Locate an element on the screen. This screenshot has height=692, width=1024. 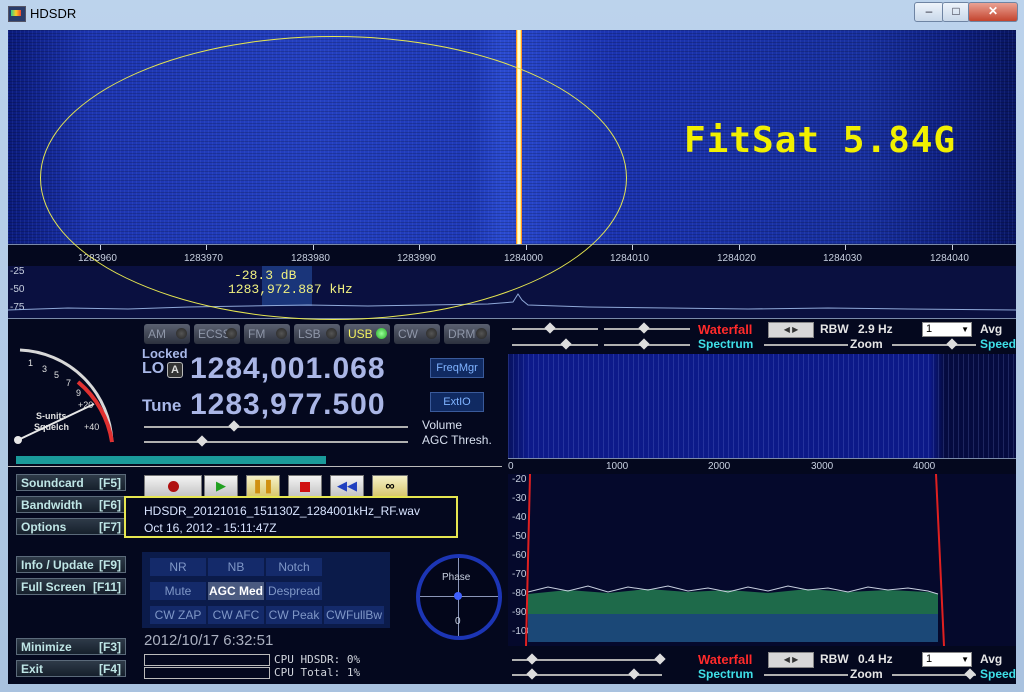
freqmgr-button: FreqMgr is located at coordinates (457, 368).